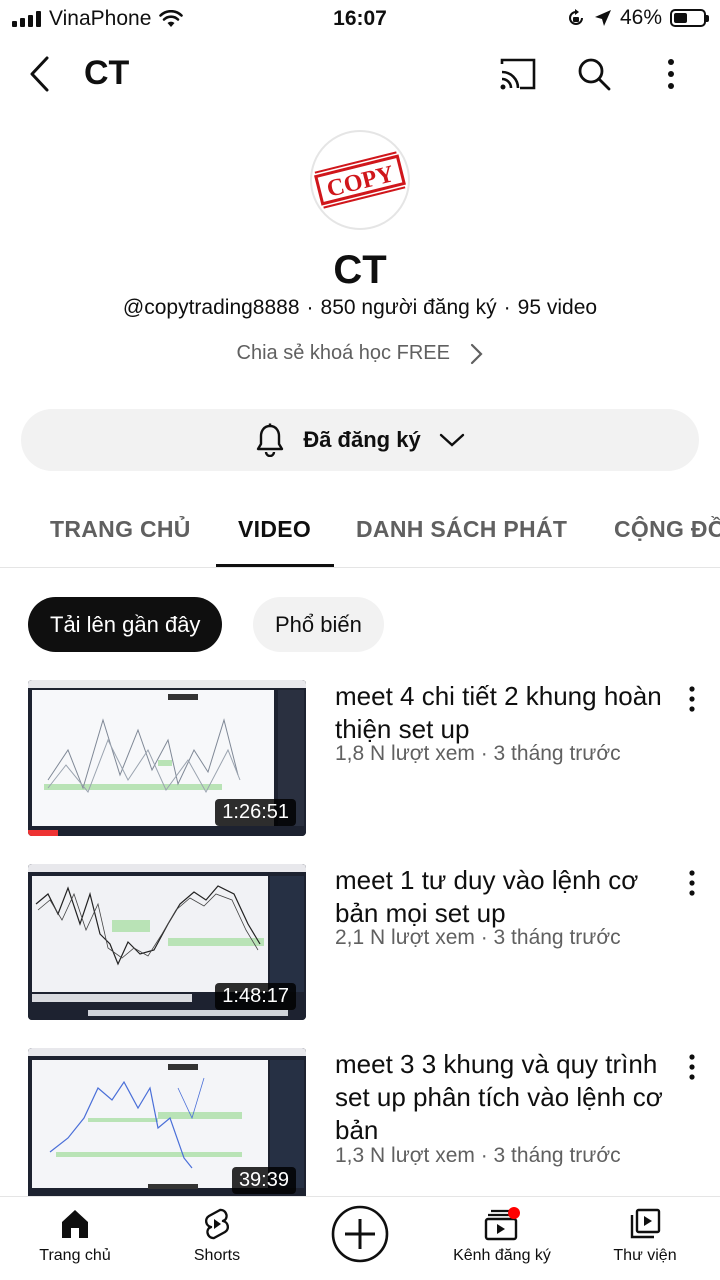 This screenshot has width=720, height=1280. What do you see at coordinates (478, 1155) in the screenshot?
I see `video-meta: 1,3 N lượt xem · 3 tháng trước` at bounding box center [478, 1155].